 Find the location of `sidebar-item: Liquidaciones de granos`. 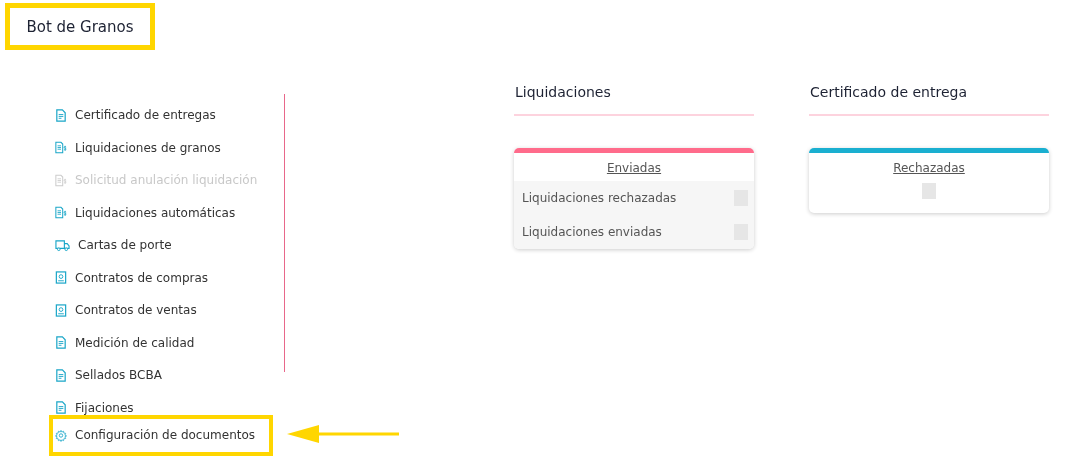

sidebar-item: Liquidaciones de granos is located at coordinates (138, 147).